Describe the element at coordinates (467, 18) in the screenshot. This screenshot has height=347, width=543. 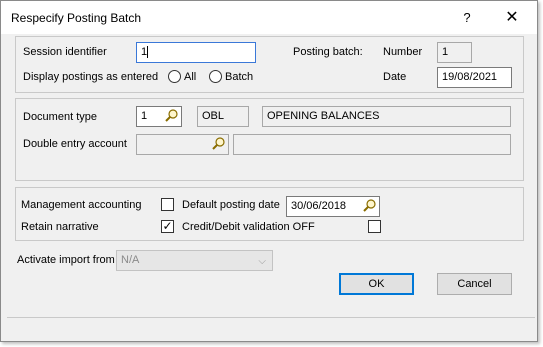
I see `help-button: ?` at that location.